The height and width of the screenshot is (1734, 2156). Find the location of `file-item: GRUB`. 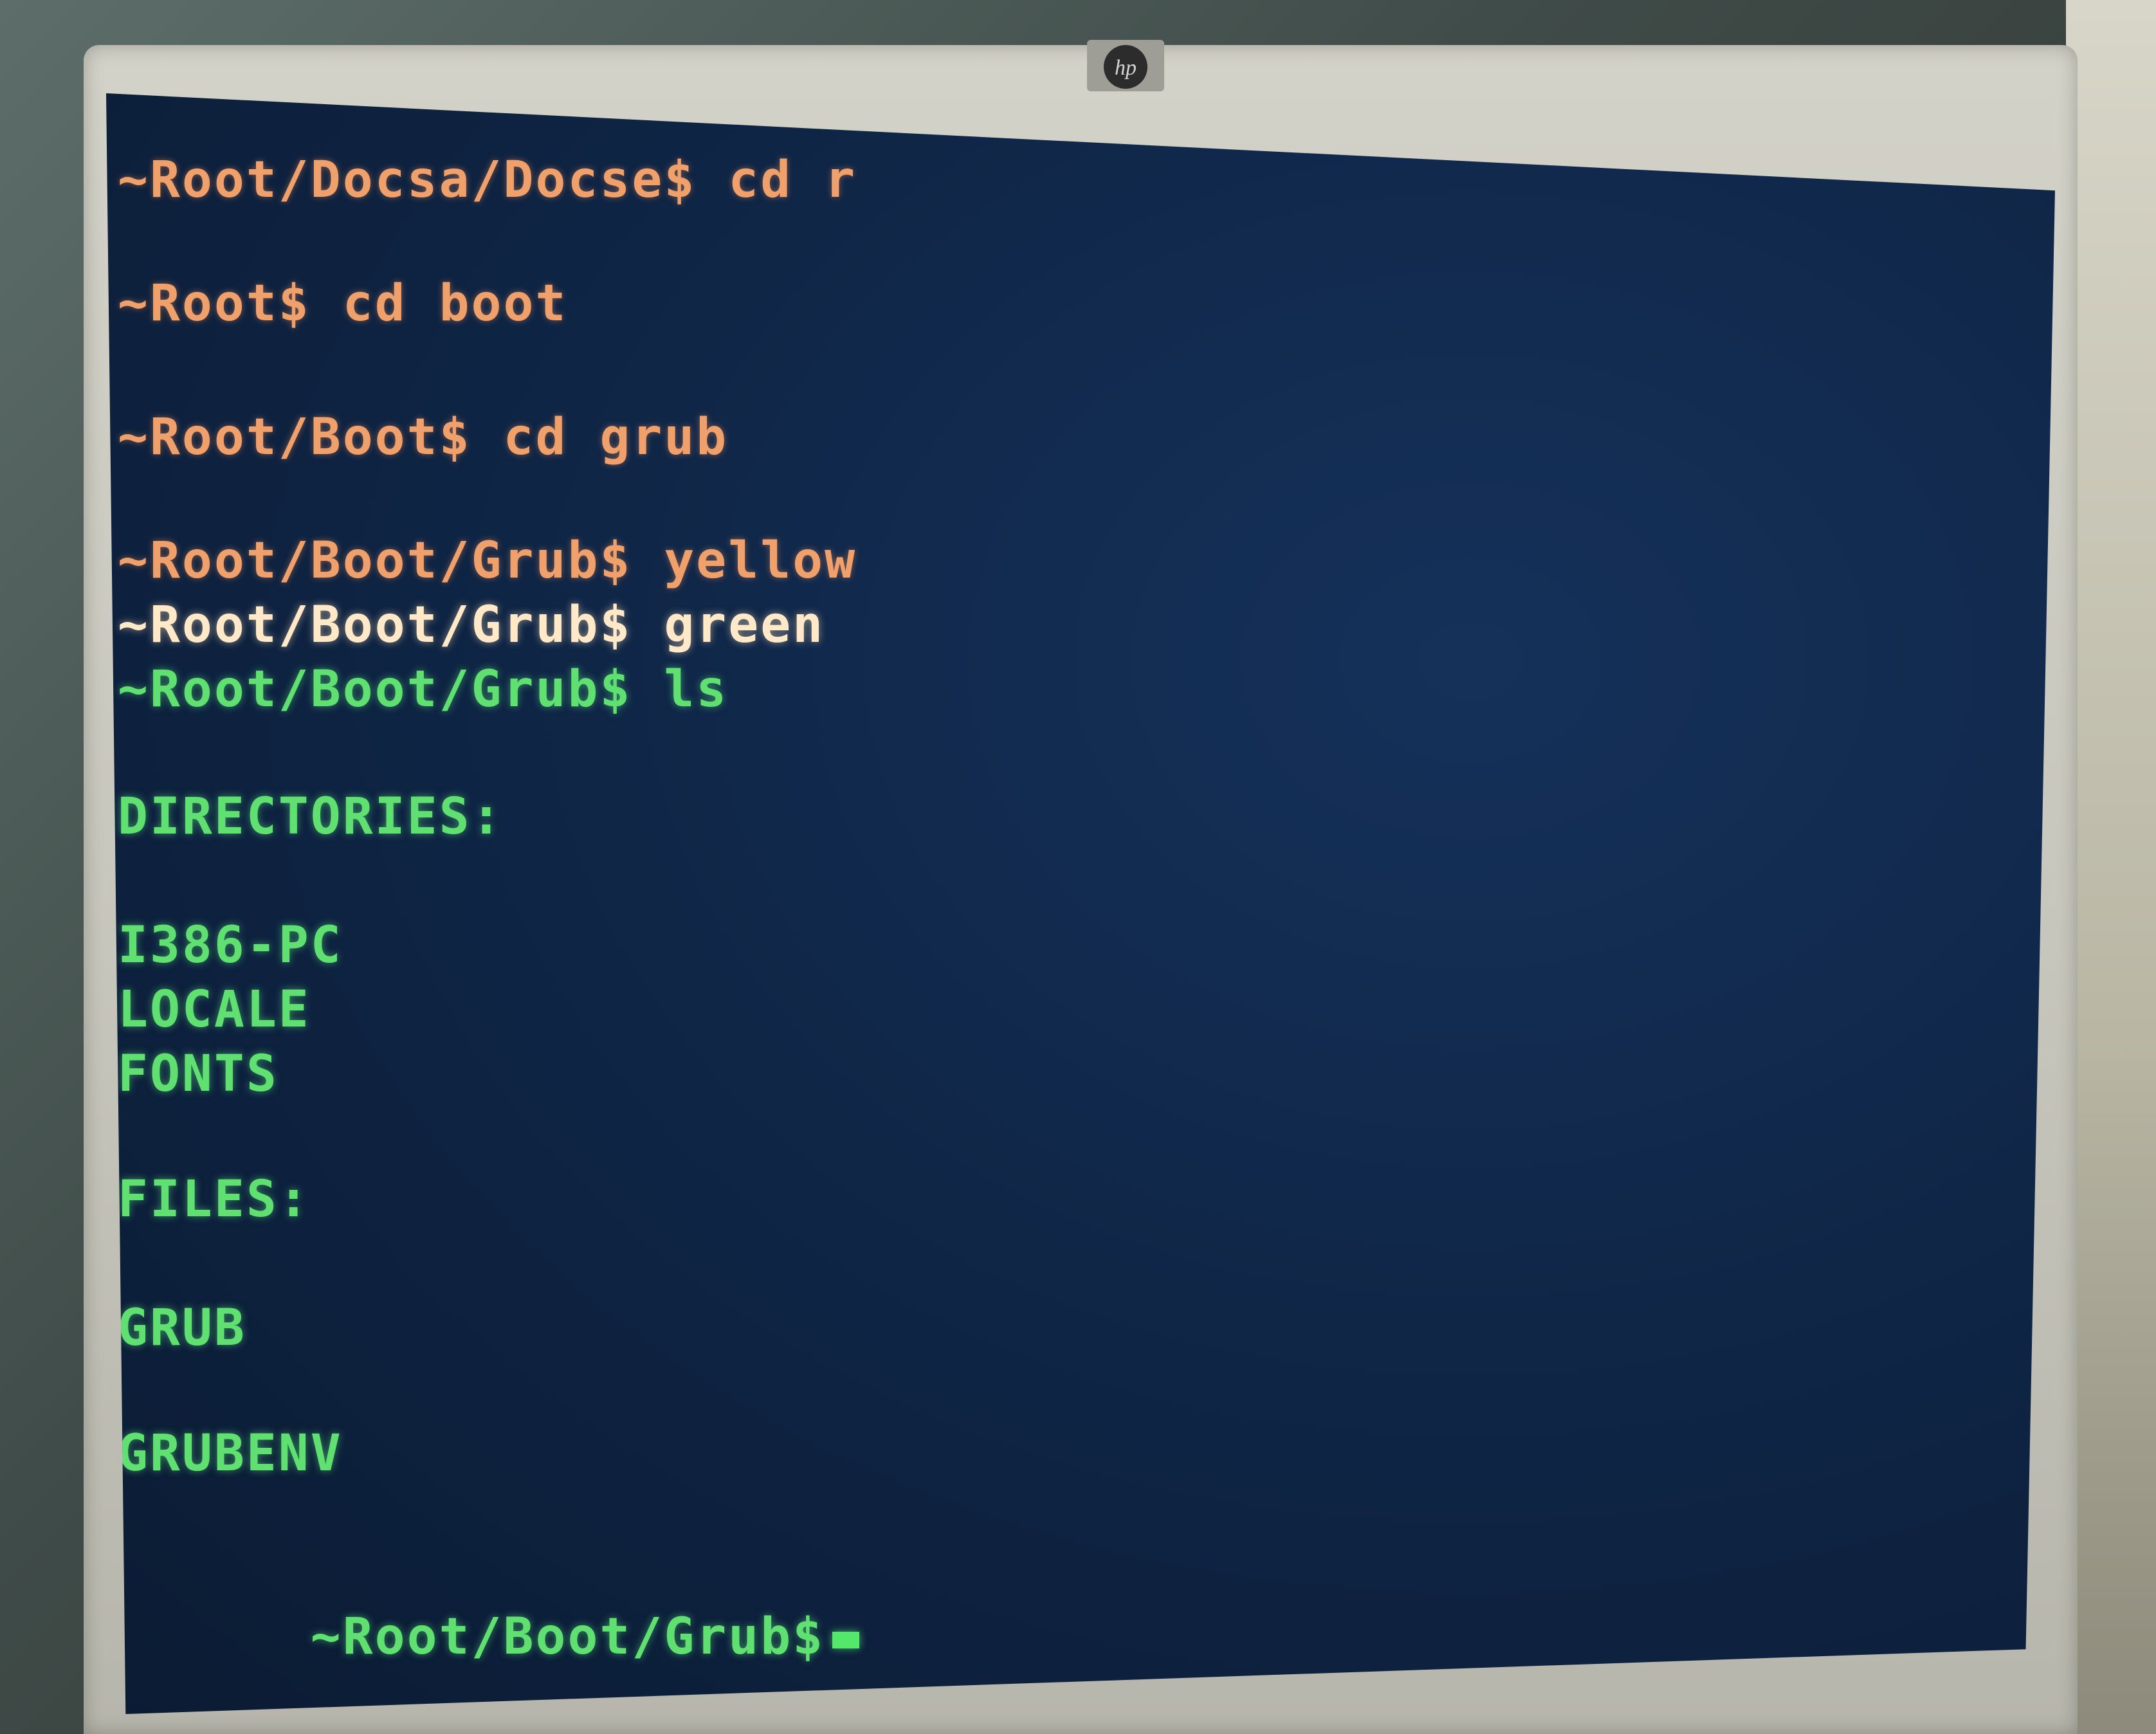

file-item: GRUB is located at coordinates (182, 1328).